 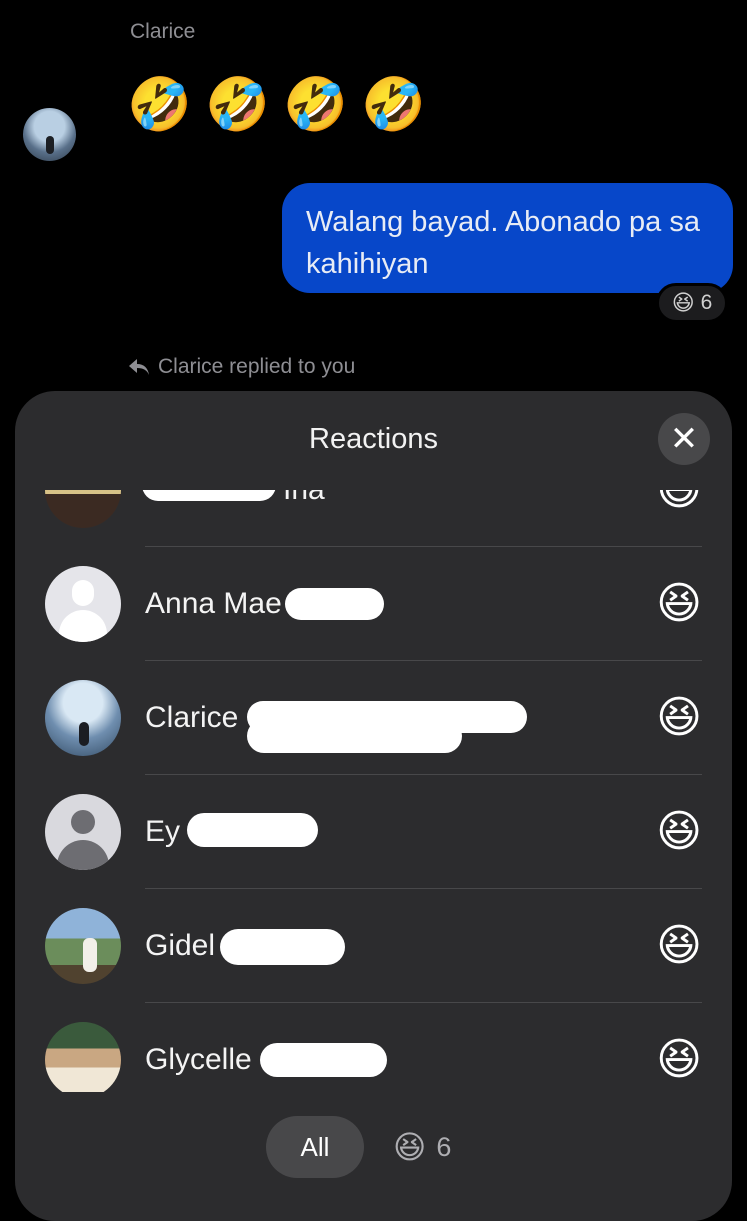 I want to click on reply-arrow-icon, so click(x=139, y=367).